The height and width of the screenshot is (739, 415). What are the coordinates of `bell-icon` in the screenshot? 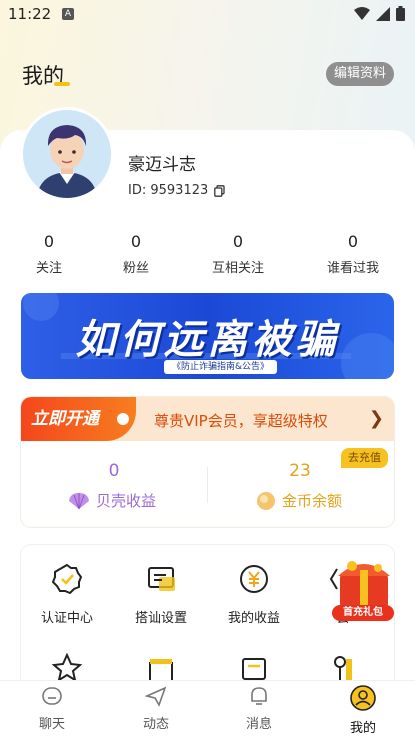 It's located at (259, 696).